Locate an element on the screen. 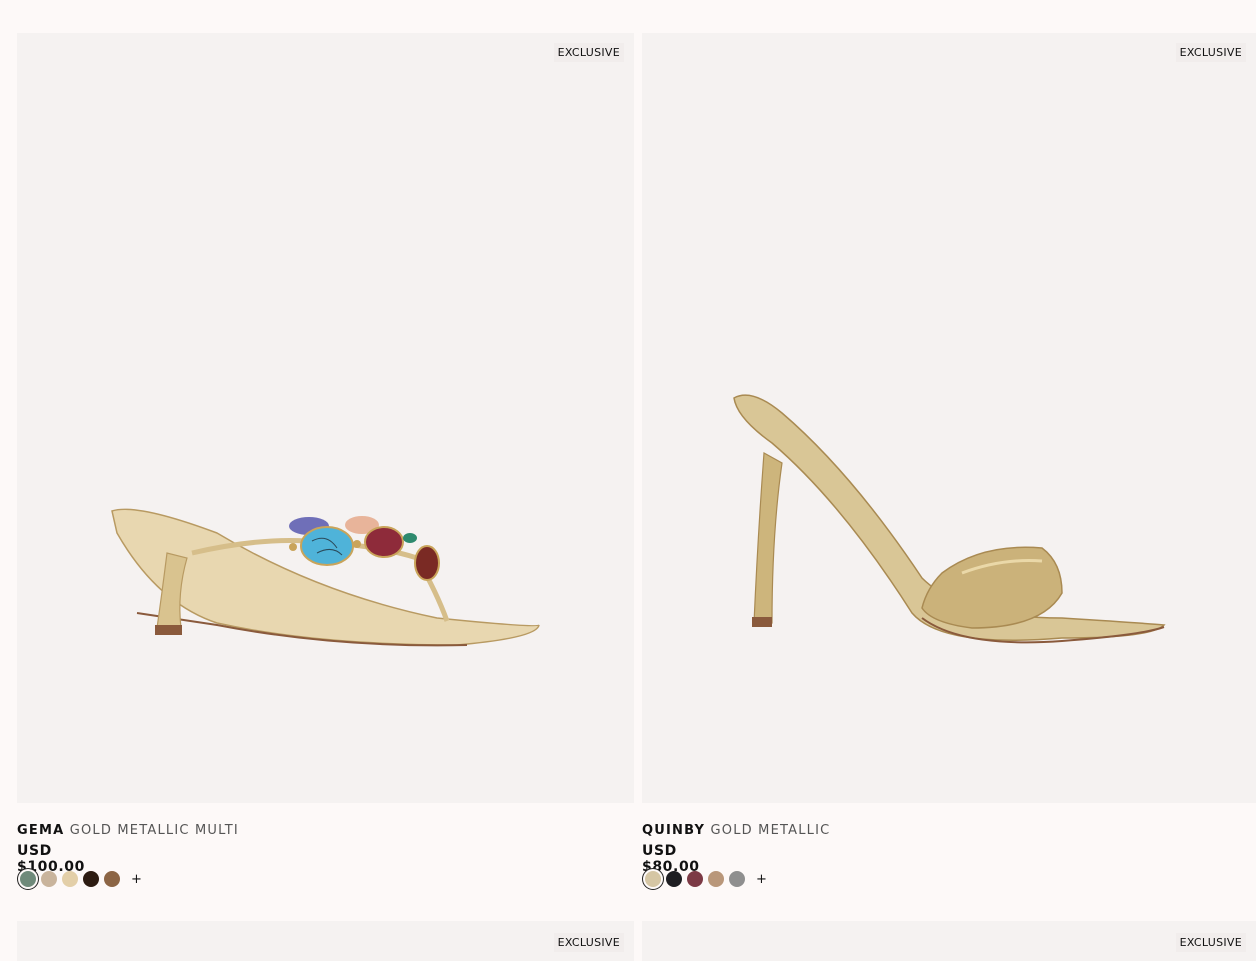  product-image-next-left: EXCLUSIVE is located at coordinates (325, 941).